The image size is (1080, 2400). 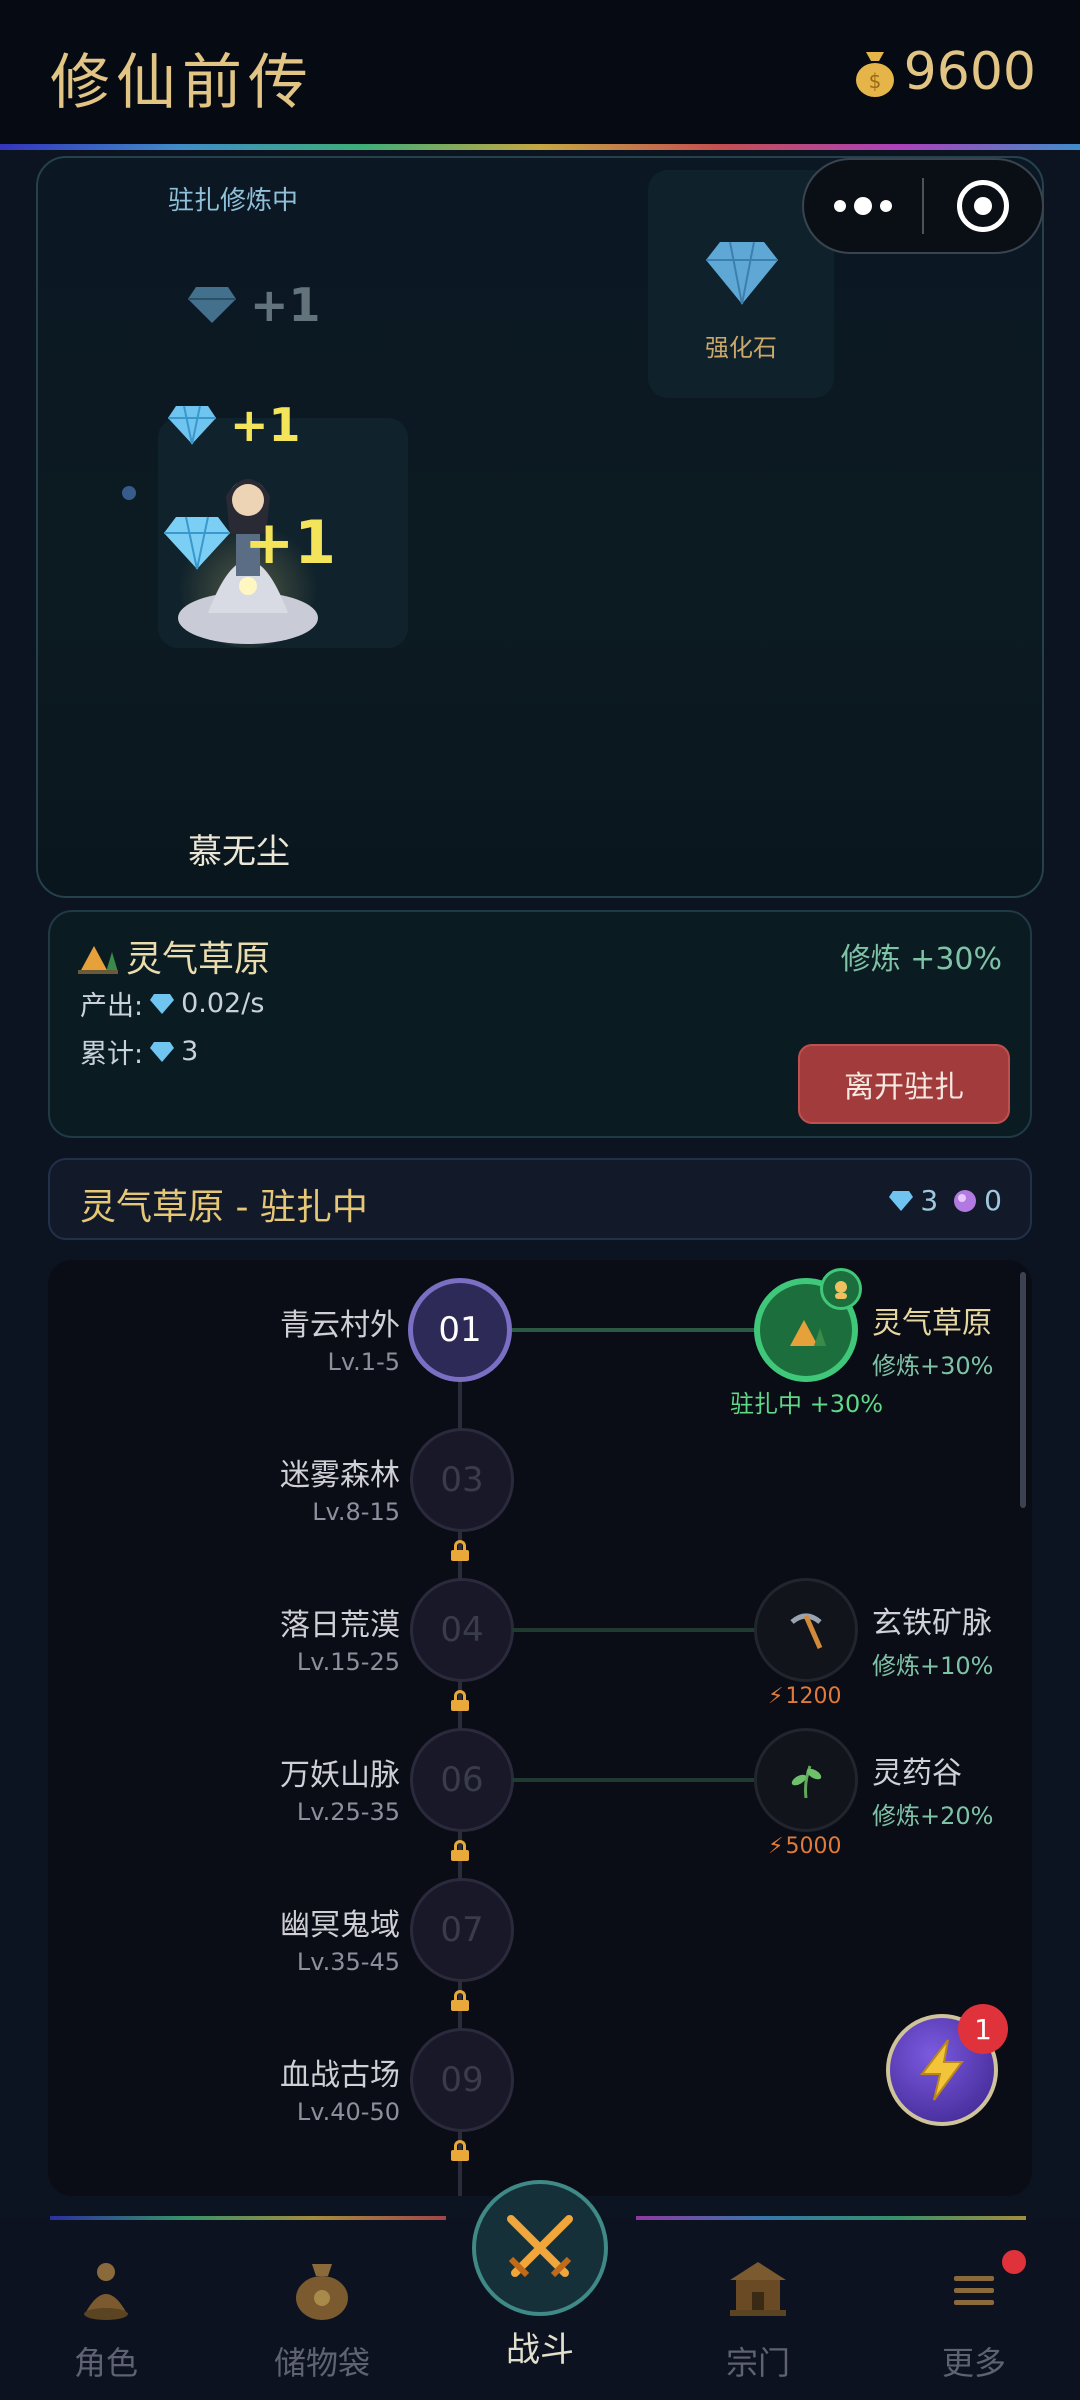 I want to click on temple-icon, so click(x=758, y=2289).